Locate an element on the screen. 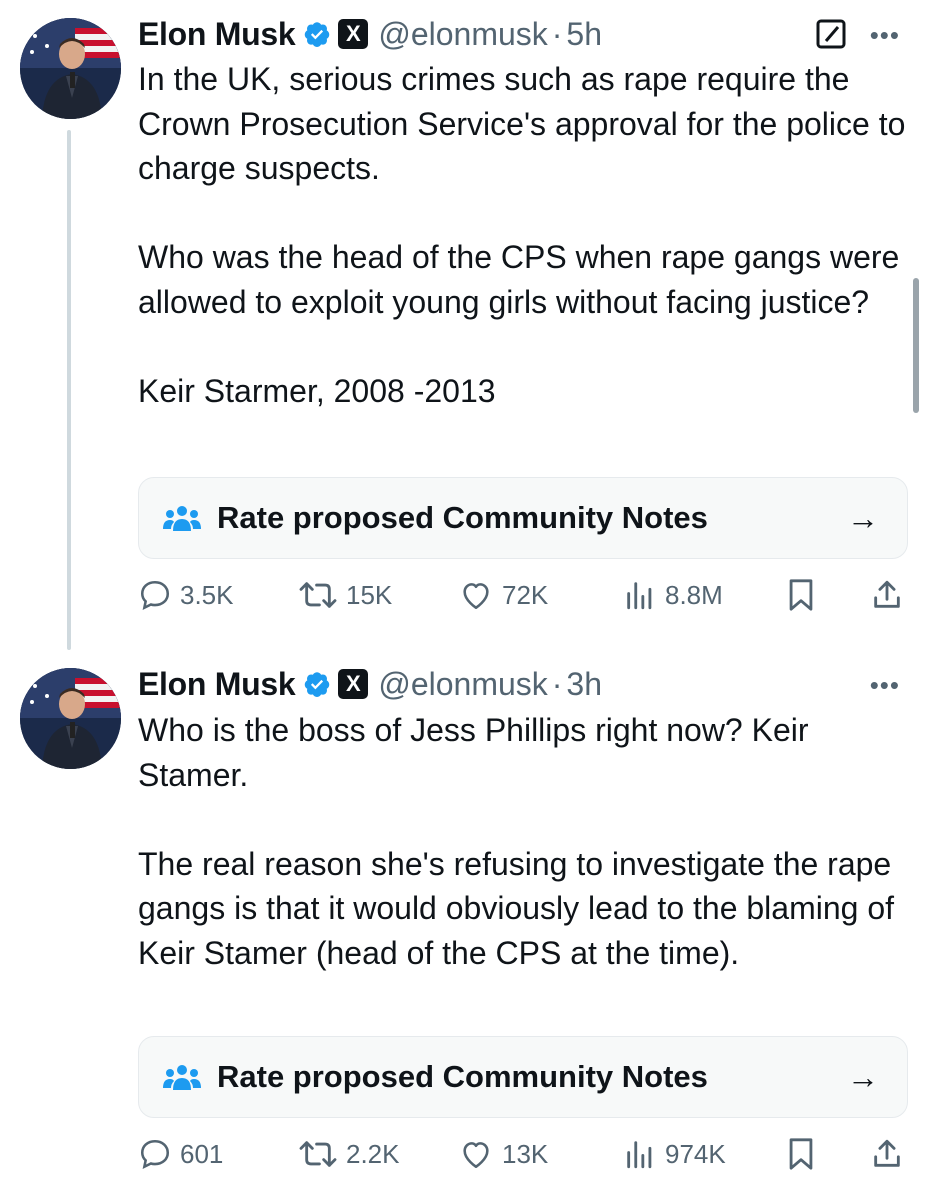 Image resolution: width=926 pixels, height=1200 pixels. tweet-header: Elon Musk X @elonmusk · 3h is located at coordinates (370, 684).